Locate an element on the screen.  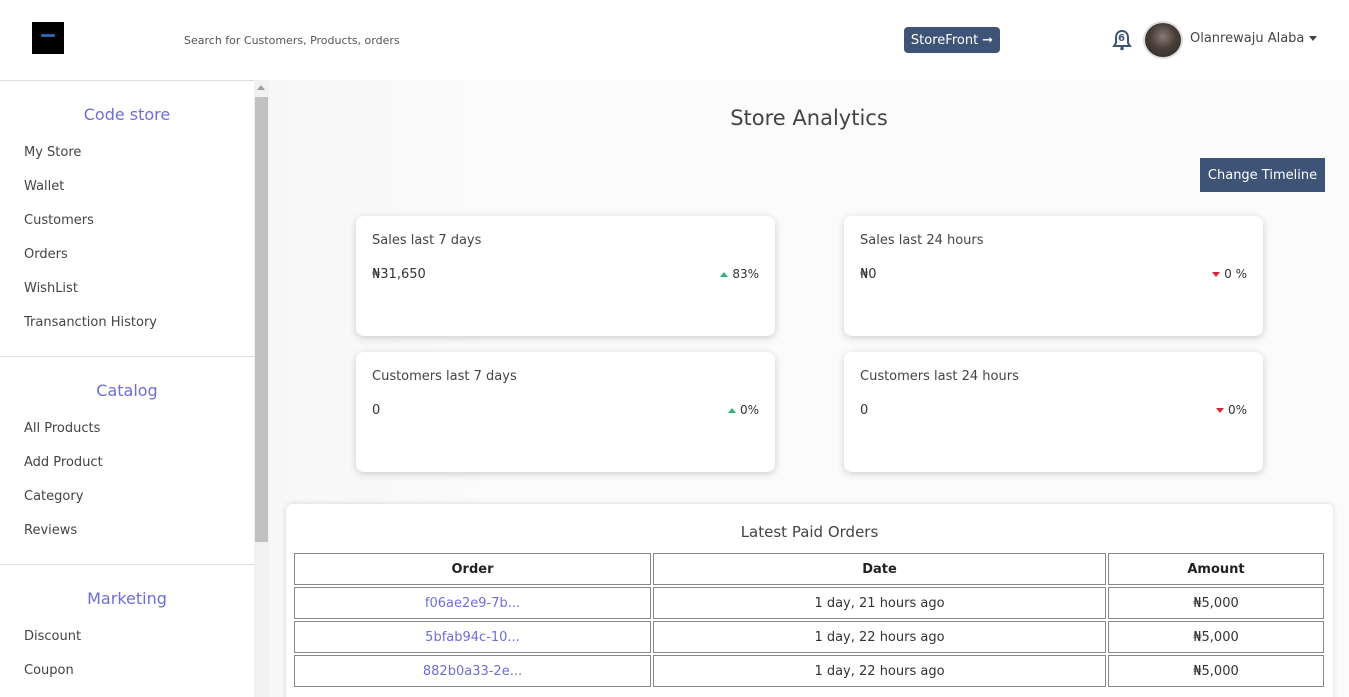
caret-down-icon is located at coordinates (1313, 38).